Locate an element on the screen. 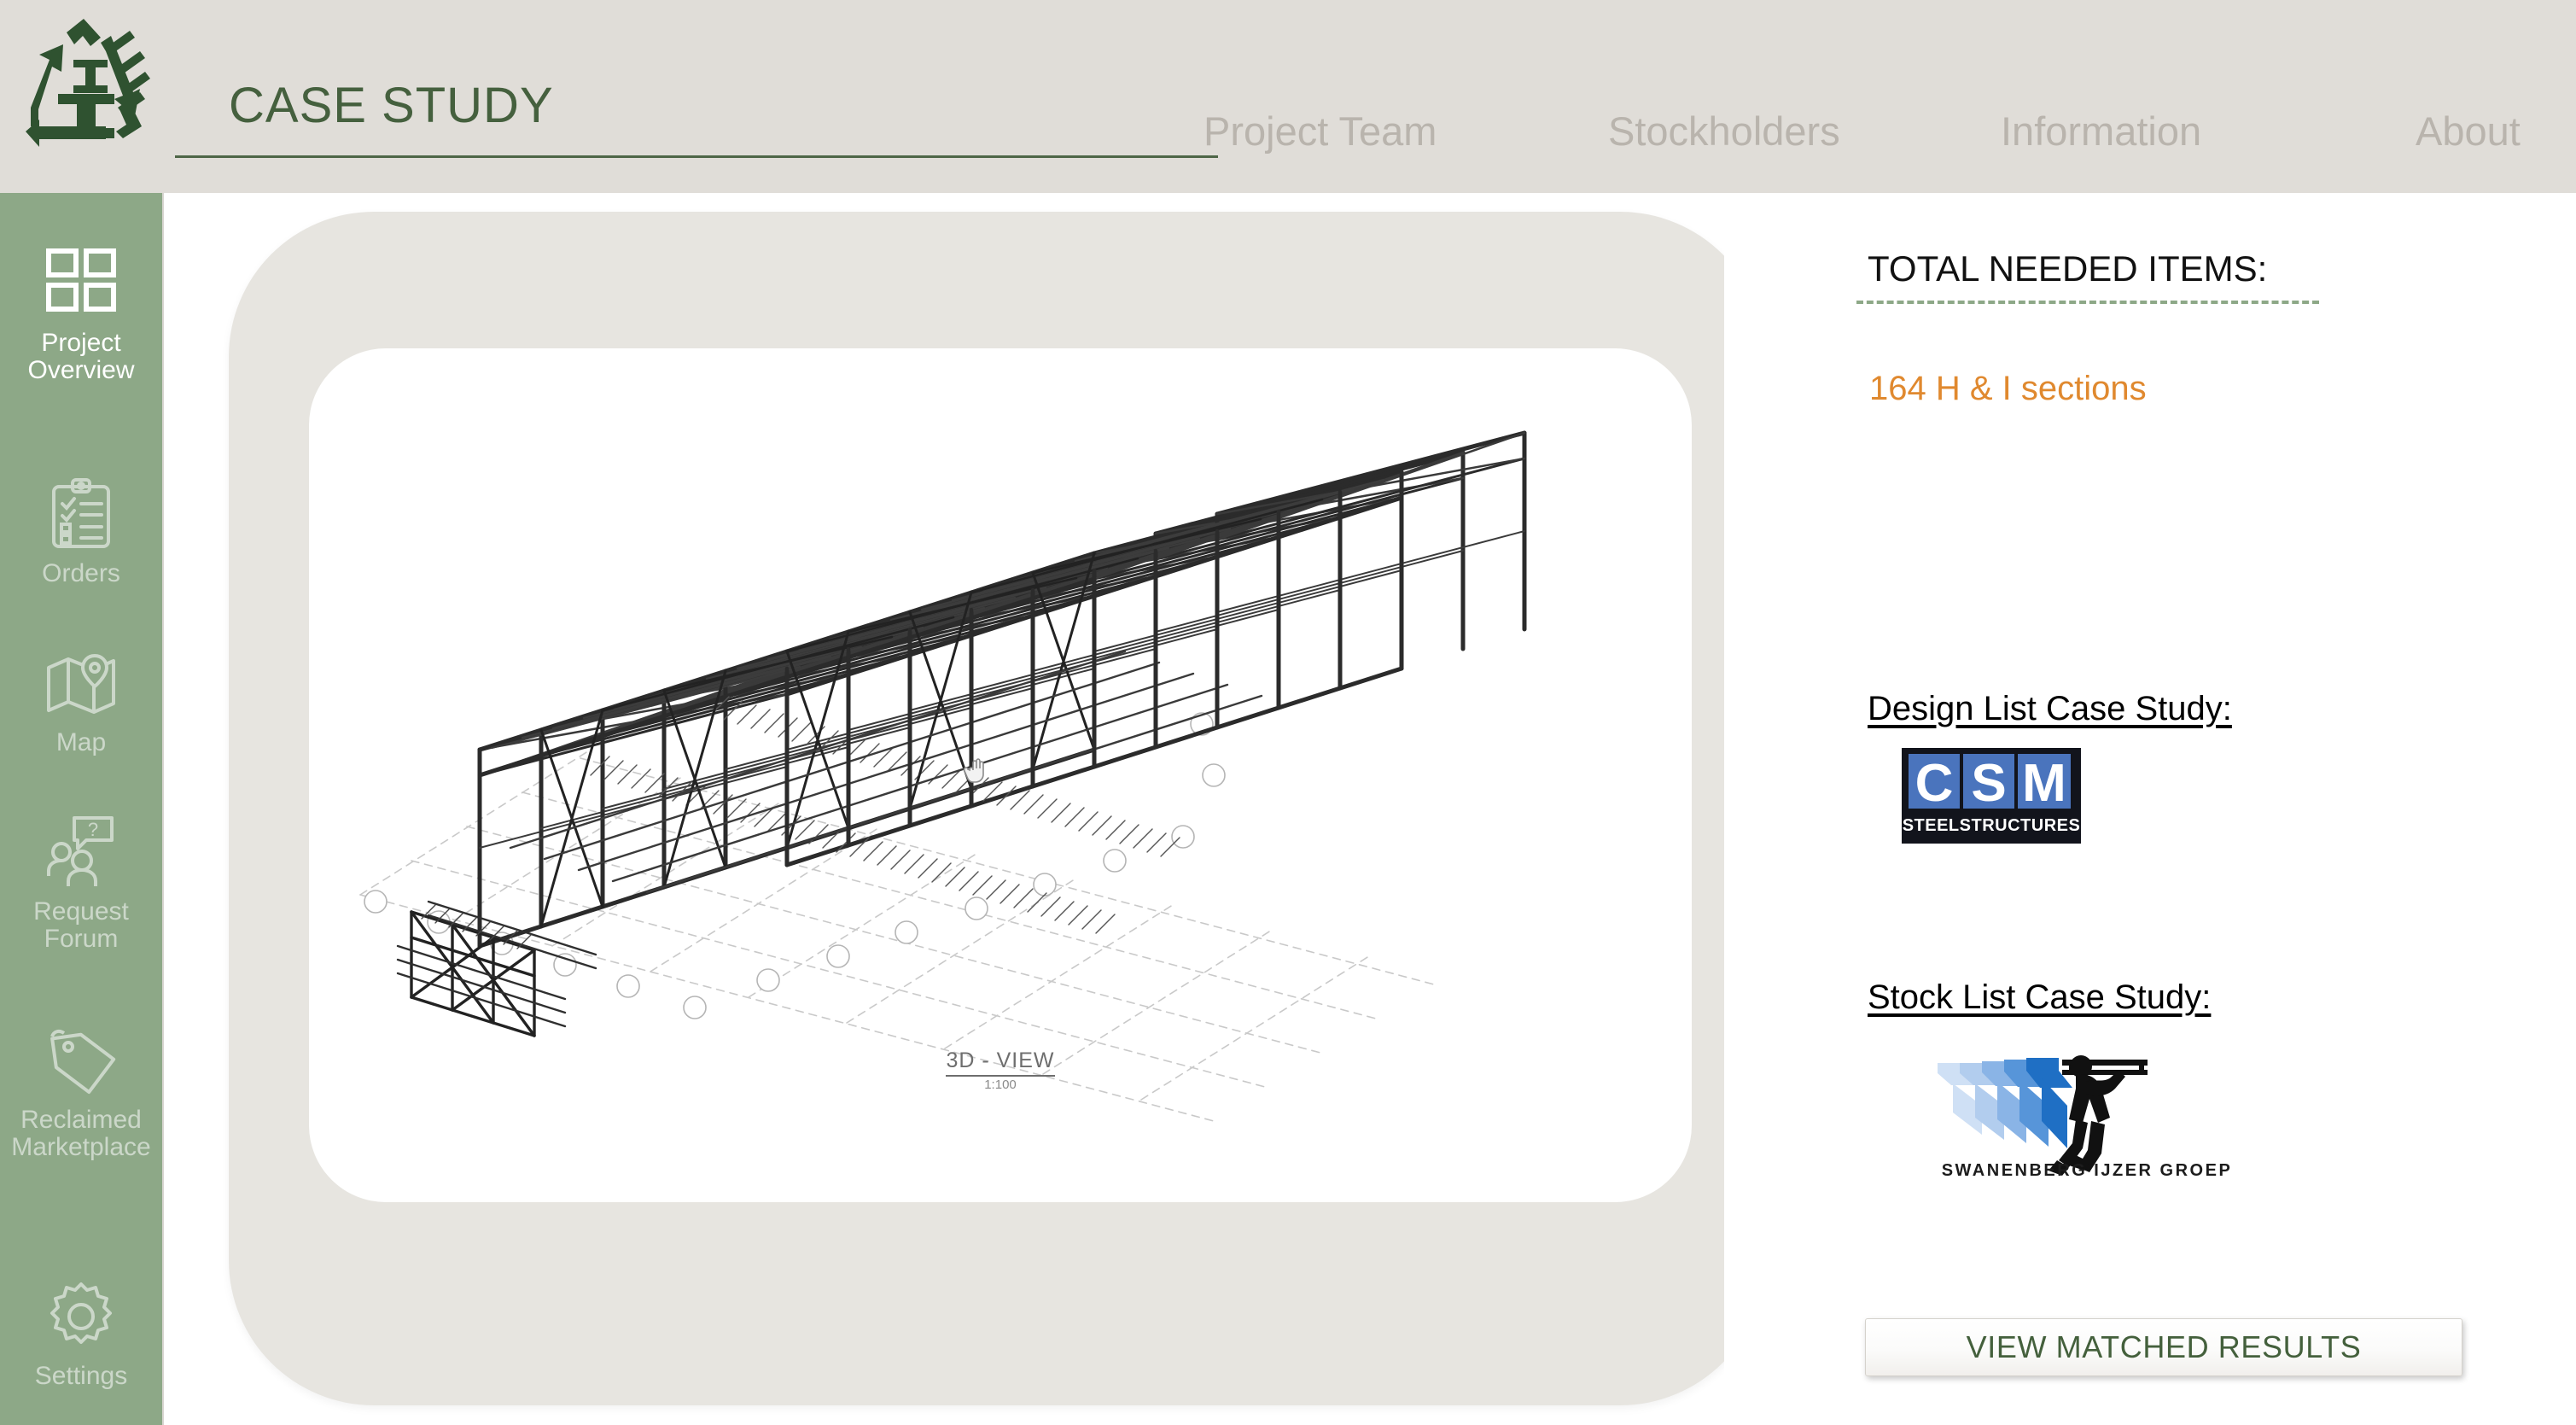  svg-text: SWANENBERG IJZER GROEP is located at coordinates (2087, 1170).